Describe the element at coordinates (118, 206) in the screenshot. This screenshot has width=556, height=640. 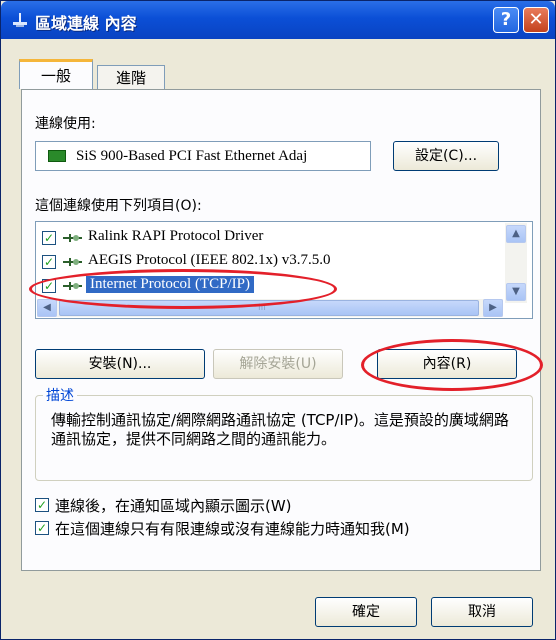
I see `components-label: 這個連線使用下列項目(O):` at that location.